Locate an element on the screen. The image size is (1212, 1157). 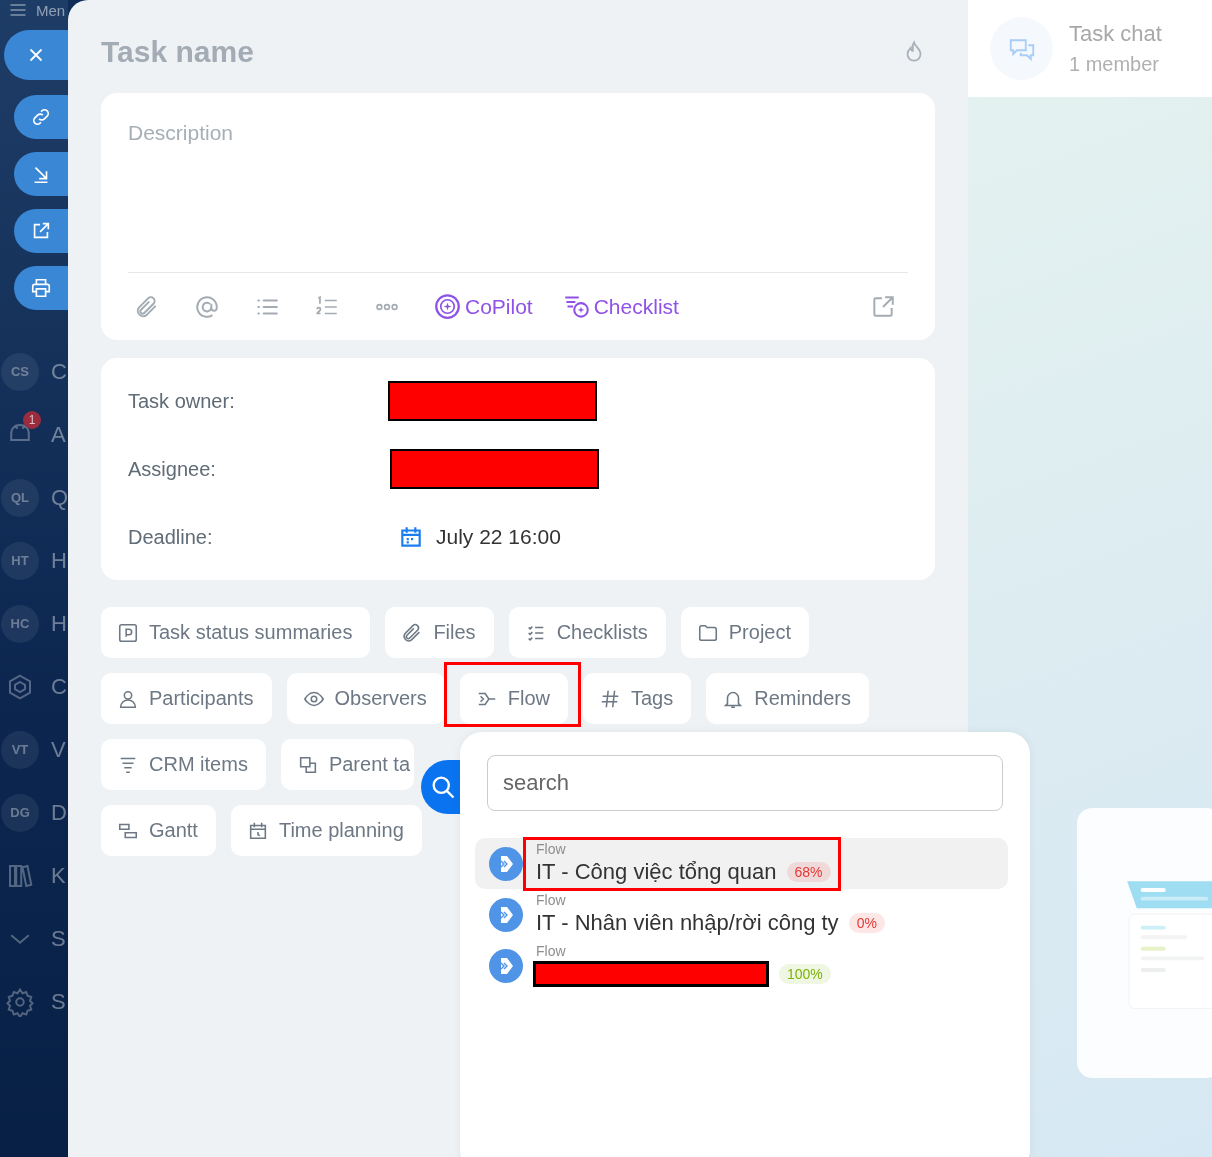
link-icon is located at coordinates (41, 117).